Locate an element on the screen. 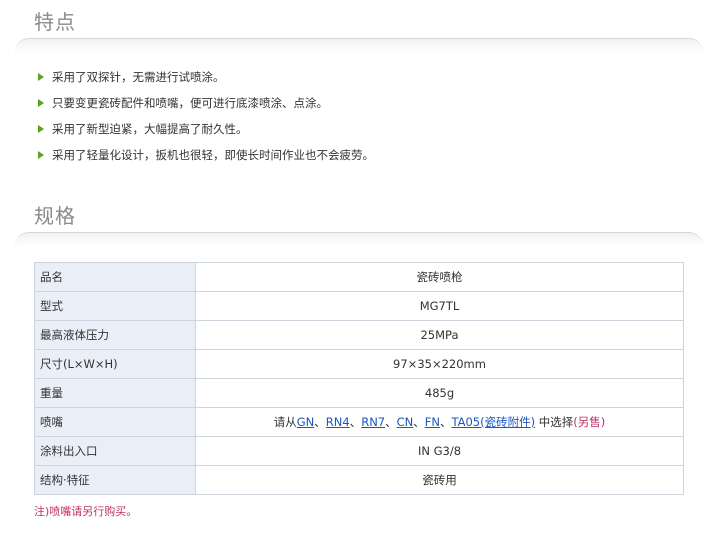  nozzle-link-rn7: RN7 is located at coordinates (373, 422).